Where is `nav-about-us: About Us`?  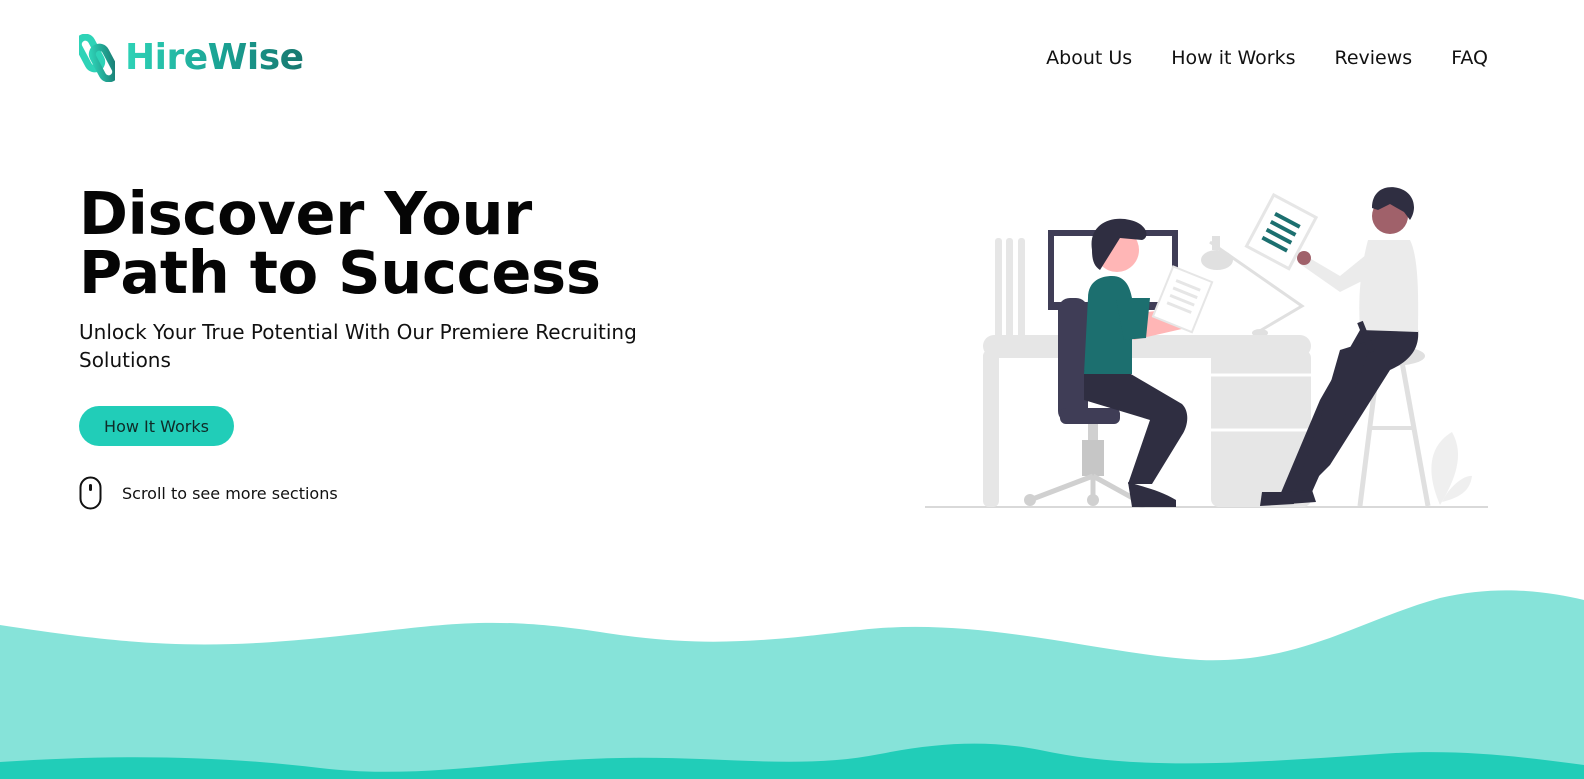 nav-about-us: About Us is located at coordinates (1089, 58).